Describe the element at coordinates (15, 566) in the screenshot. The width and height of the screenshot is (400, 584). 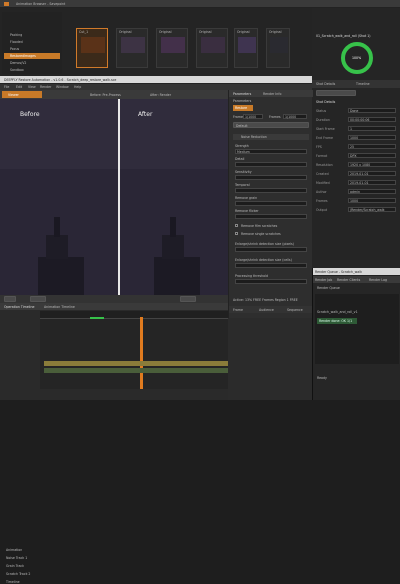
I see `timeline-track-label: Grain Track` at that location.